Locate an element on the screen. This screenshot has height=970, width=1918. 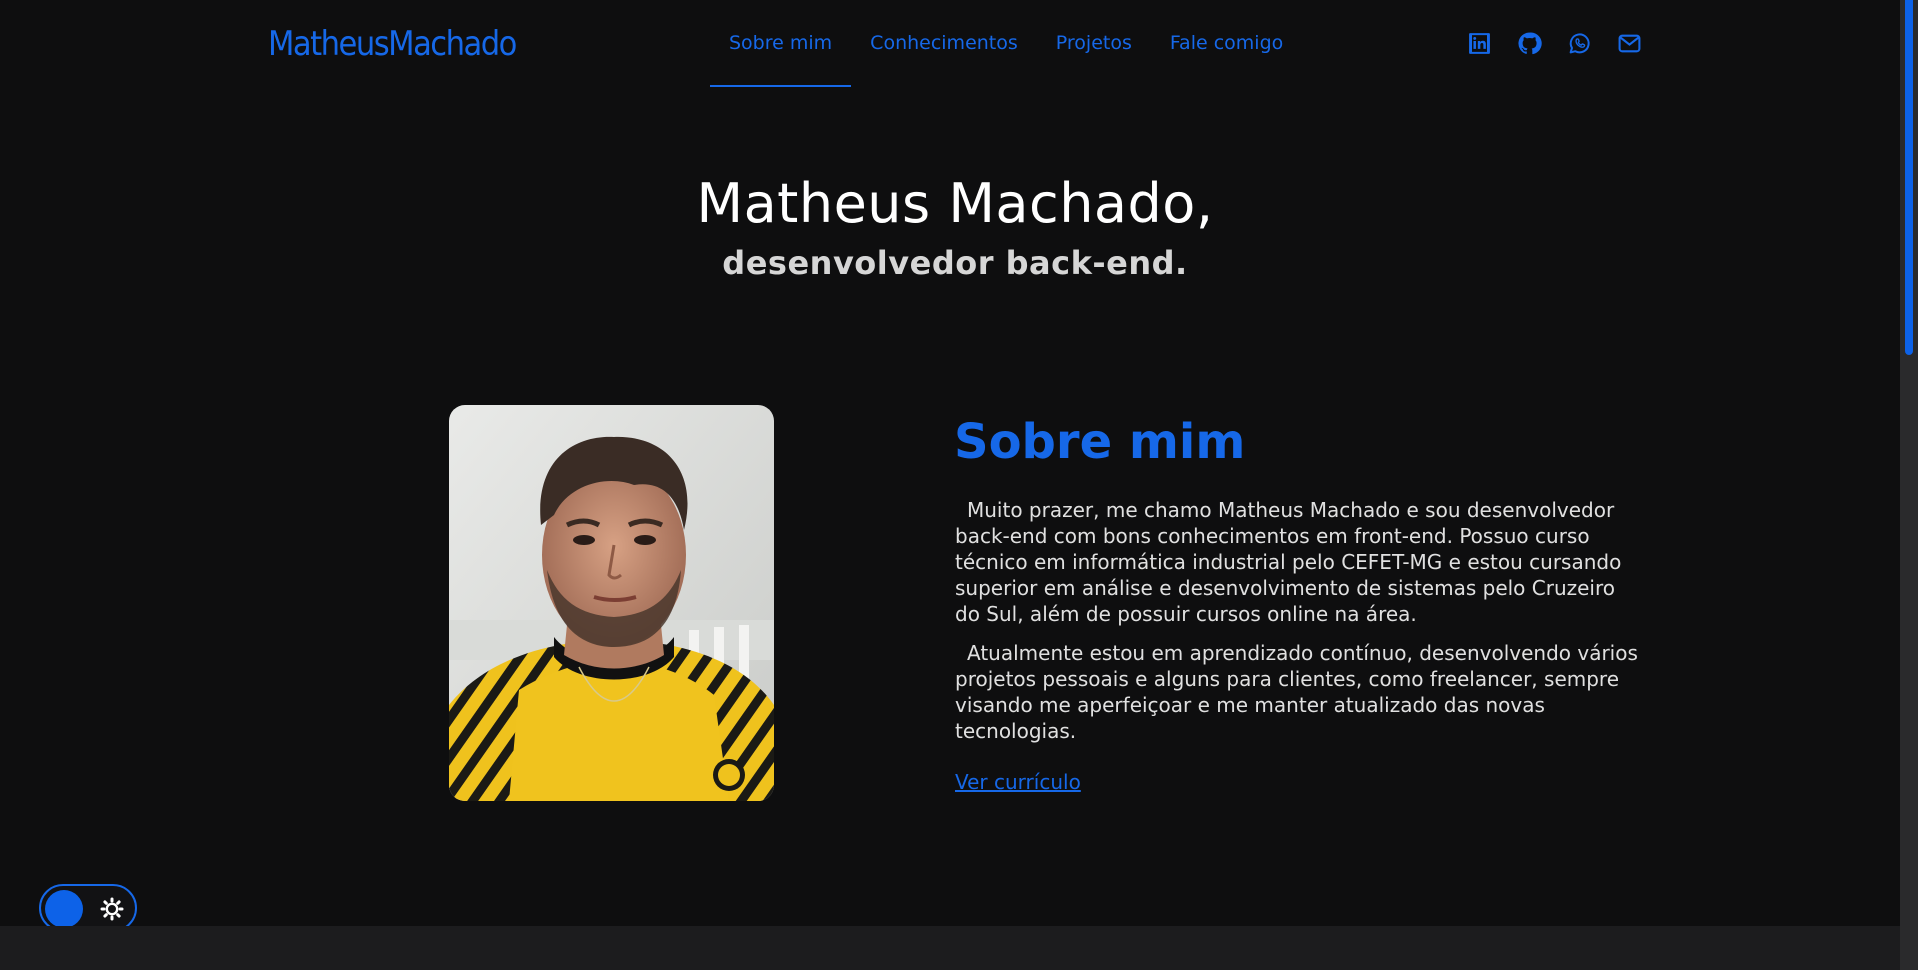
profile-photo is located at coordinates (611, 603).